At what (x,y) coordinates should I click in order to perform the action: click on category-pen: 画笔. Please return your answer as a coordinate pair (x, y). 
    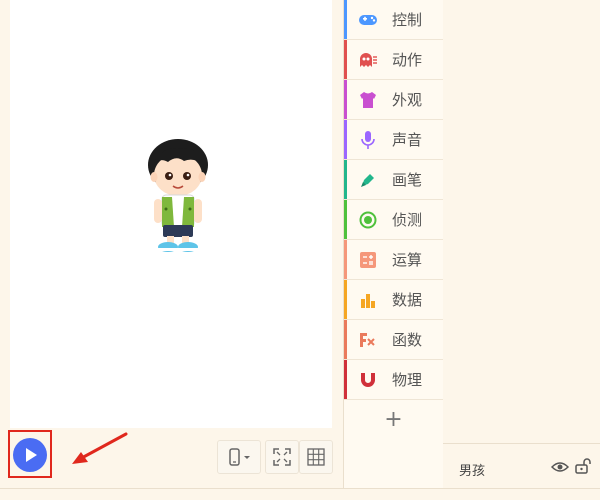
    Looking at the image, I should click on (393, 180).